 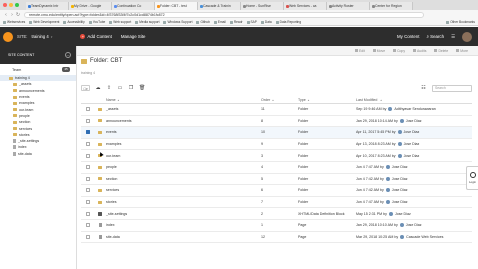 What do you see at coordinates (96, 36) in the screenshot?
I see `add-content-button: + Add Content` at bounding box center [96, 36].